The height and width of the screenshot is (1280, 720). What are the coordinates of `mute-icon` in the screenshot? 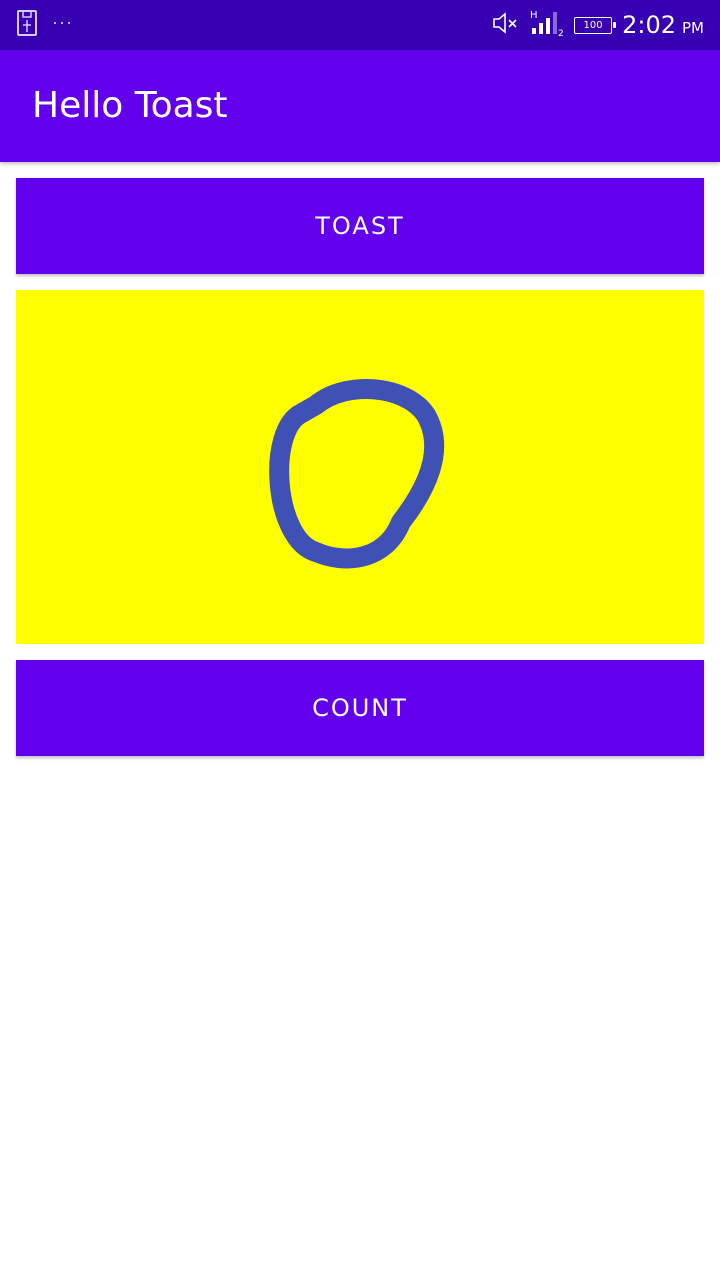 It's located at (506, 25).